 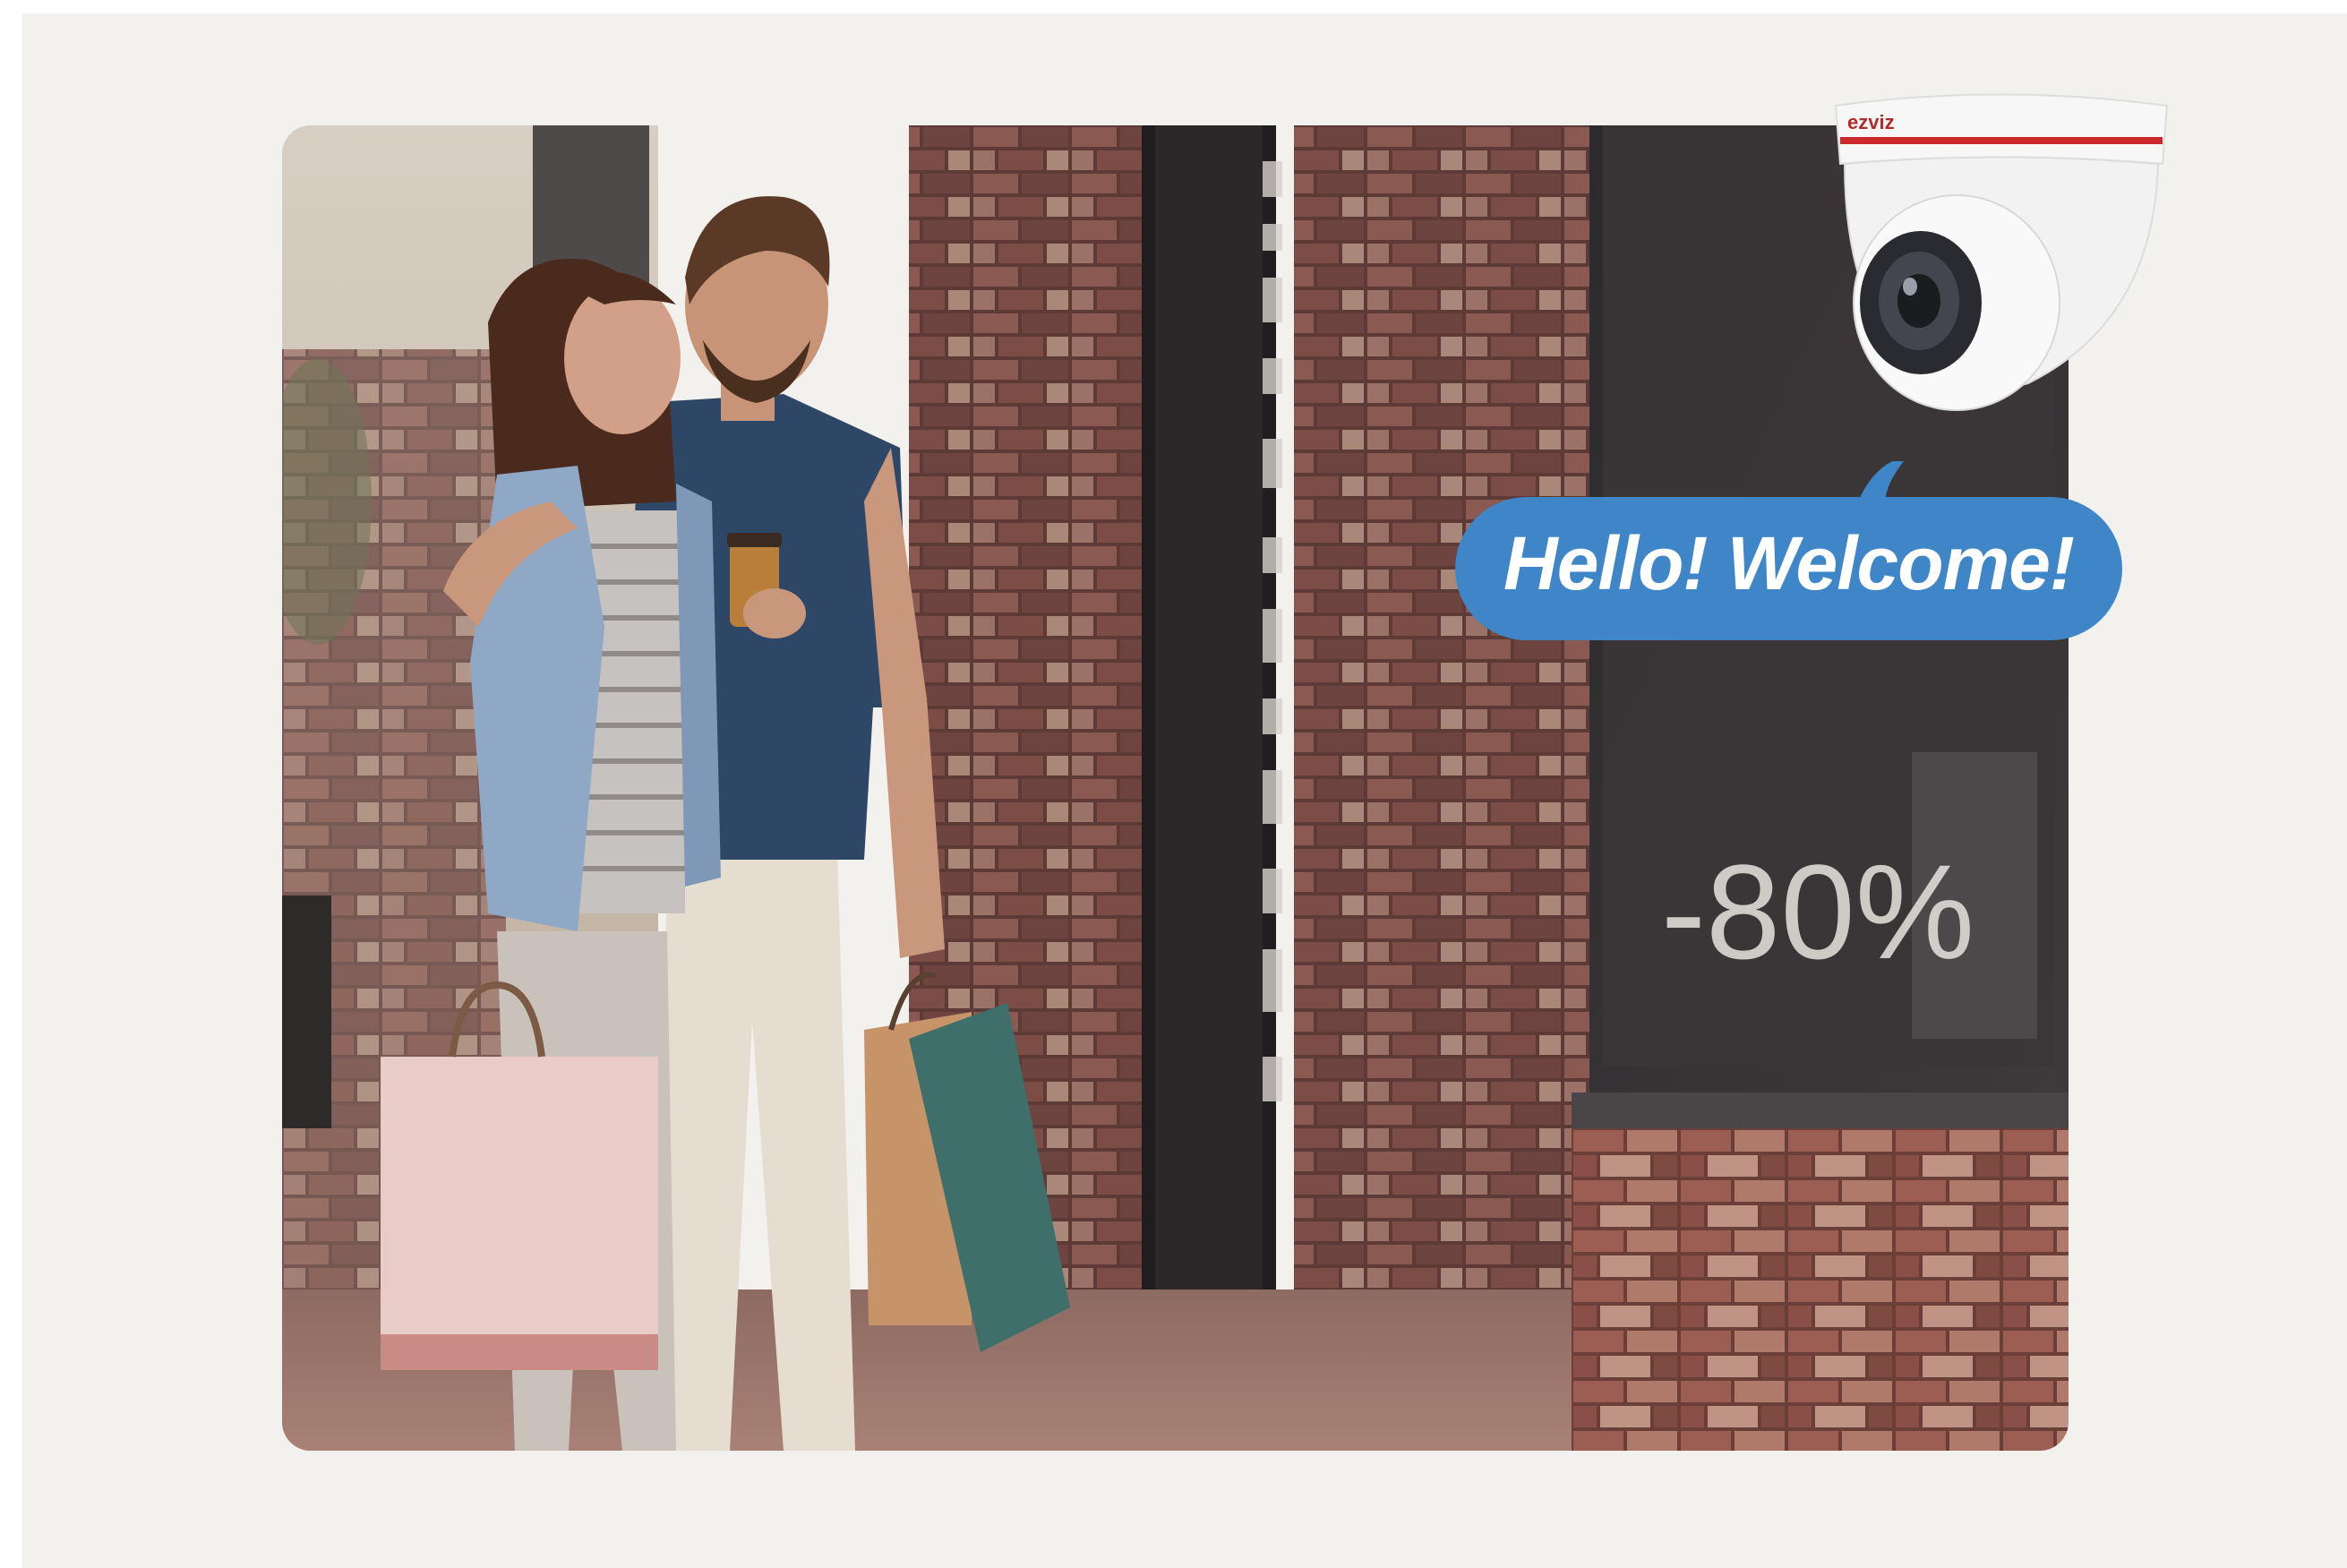 I want to click on speech-bubble-text: Hello! Welcome!, so click(x=1789, y=563).